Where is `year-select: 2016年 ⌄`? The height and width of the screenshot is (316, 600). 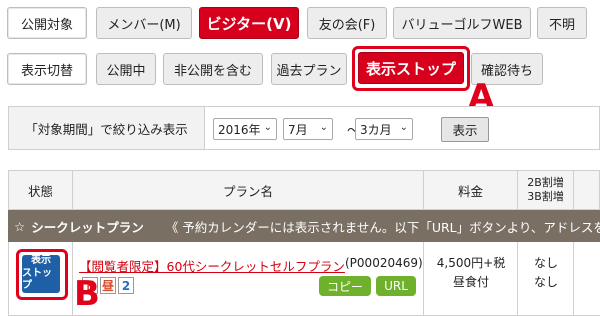
year-select: 2016年 ⌄ is located at coordinates (245, 129).